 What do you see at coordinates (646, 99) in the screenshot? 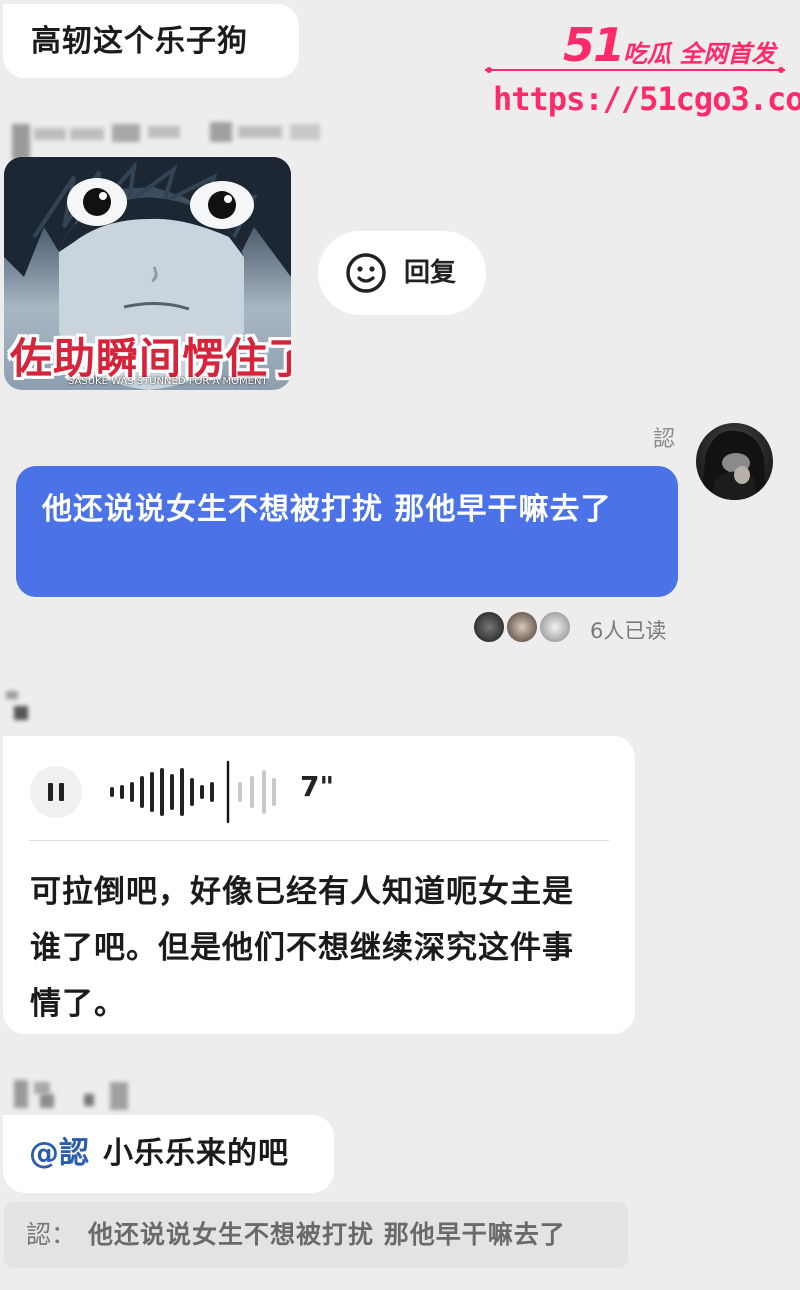
I see `watermark-url: https://51cgo3.com` at bounding box center [646, 99].